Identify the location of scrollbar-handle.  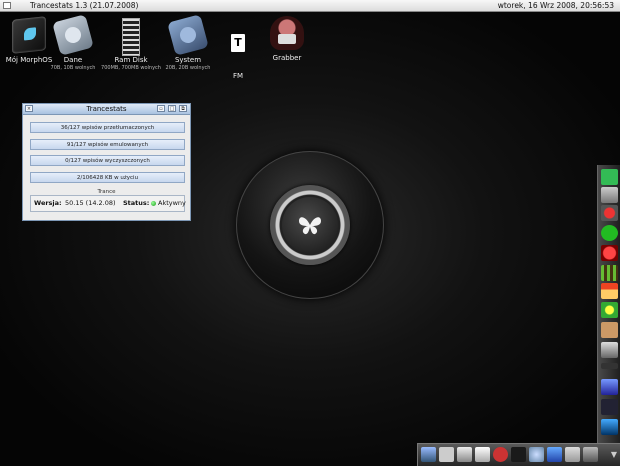
(609, 366).